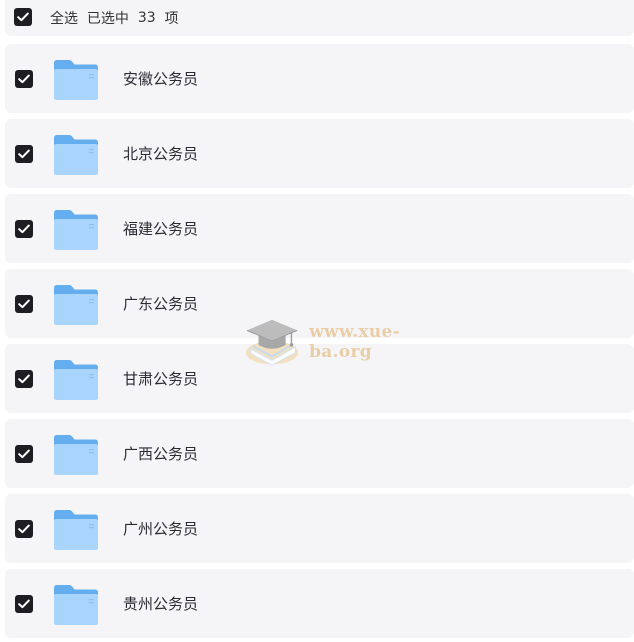 The image size is (634, 642). I want to click on folder-name: 甘肃公务员, so click(160, 378).